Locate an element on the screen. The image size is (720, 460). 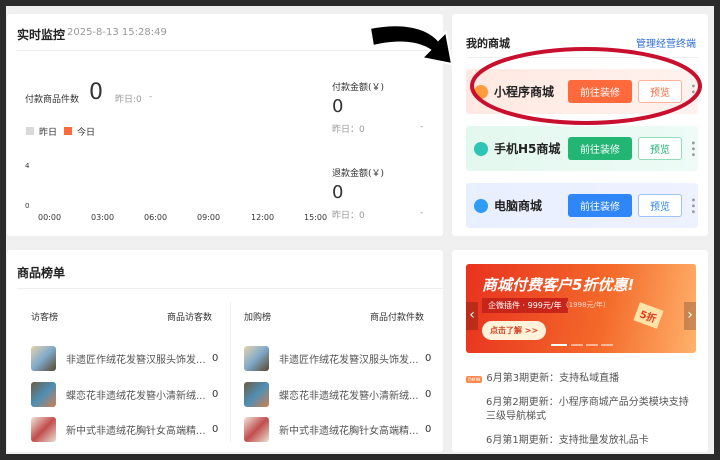
annotation-overlay is located at coordinates (535, 74).